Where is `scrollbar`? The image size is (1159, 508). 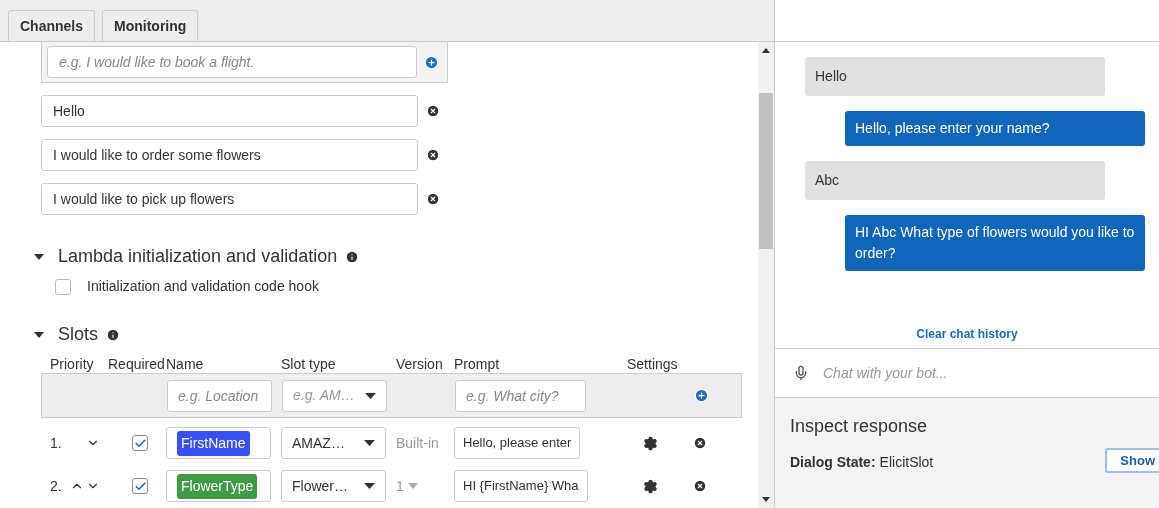
scrollbar is located at coordinates (766, 275).